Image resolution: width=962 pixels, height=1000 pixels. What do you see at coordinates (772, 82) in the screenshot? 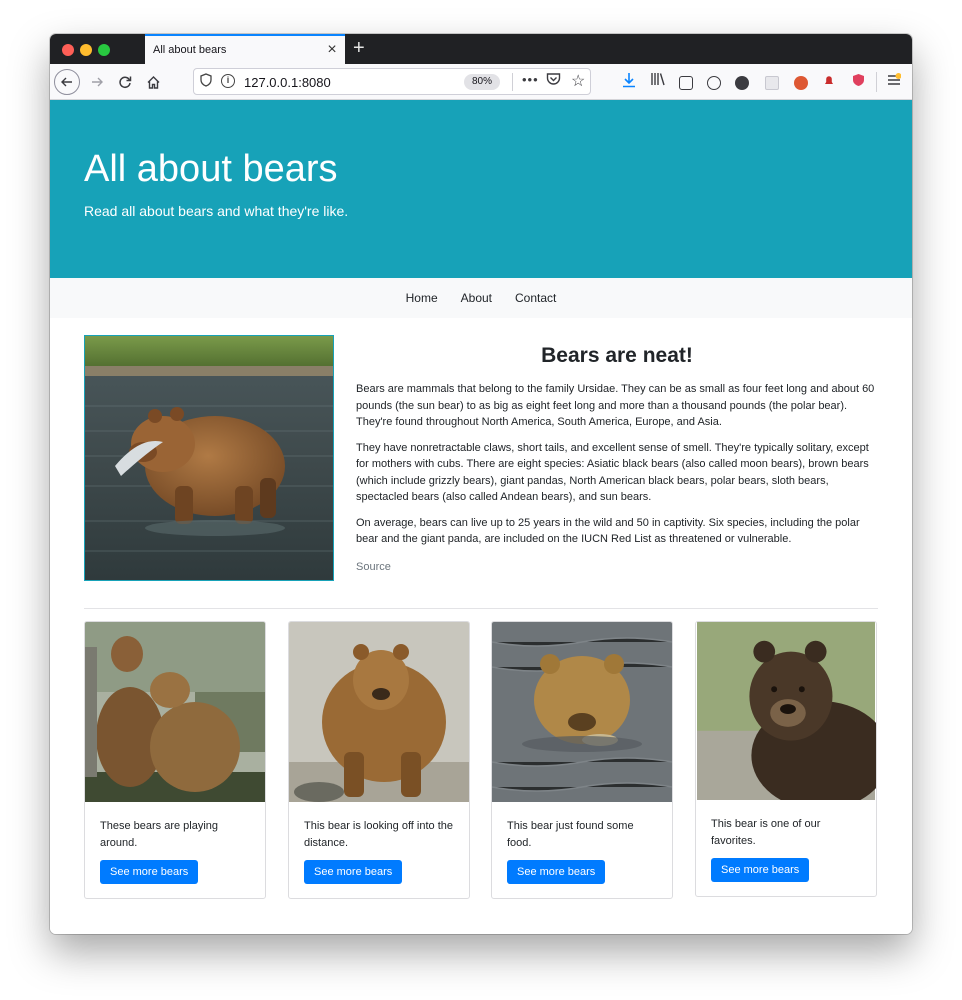
I see `extension-square-icon` at bounding box center [772, 82].